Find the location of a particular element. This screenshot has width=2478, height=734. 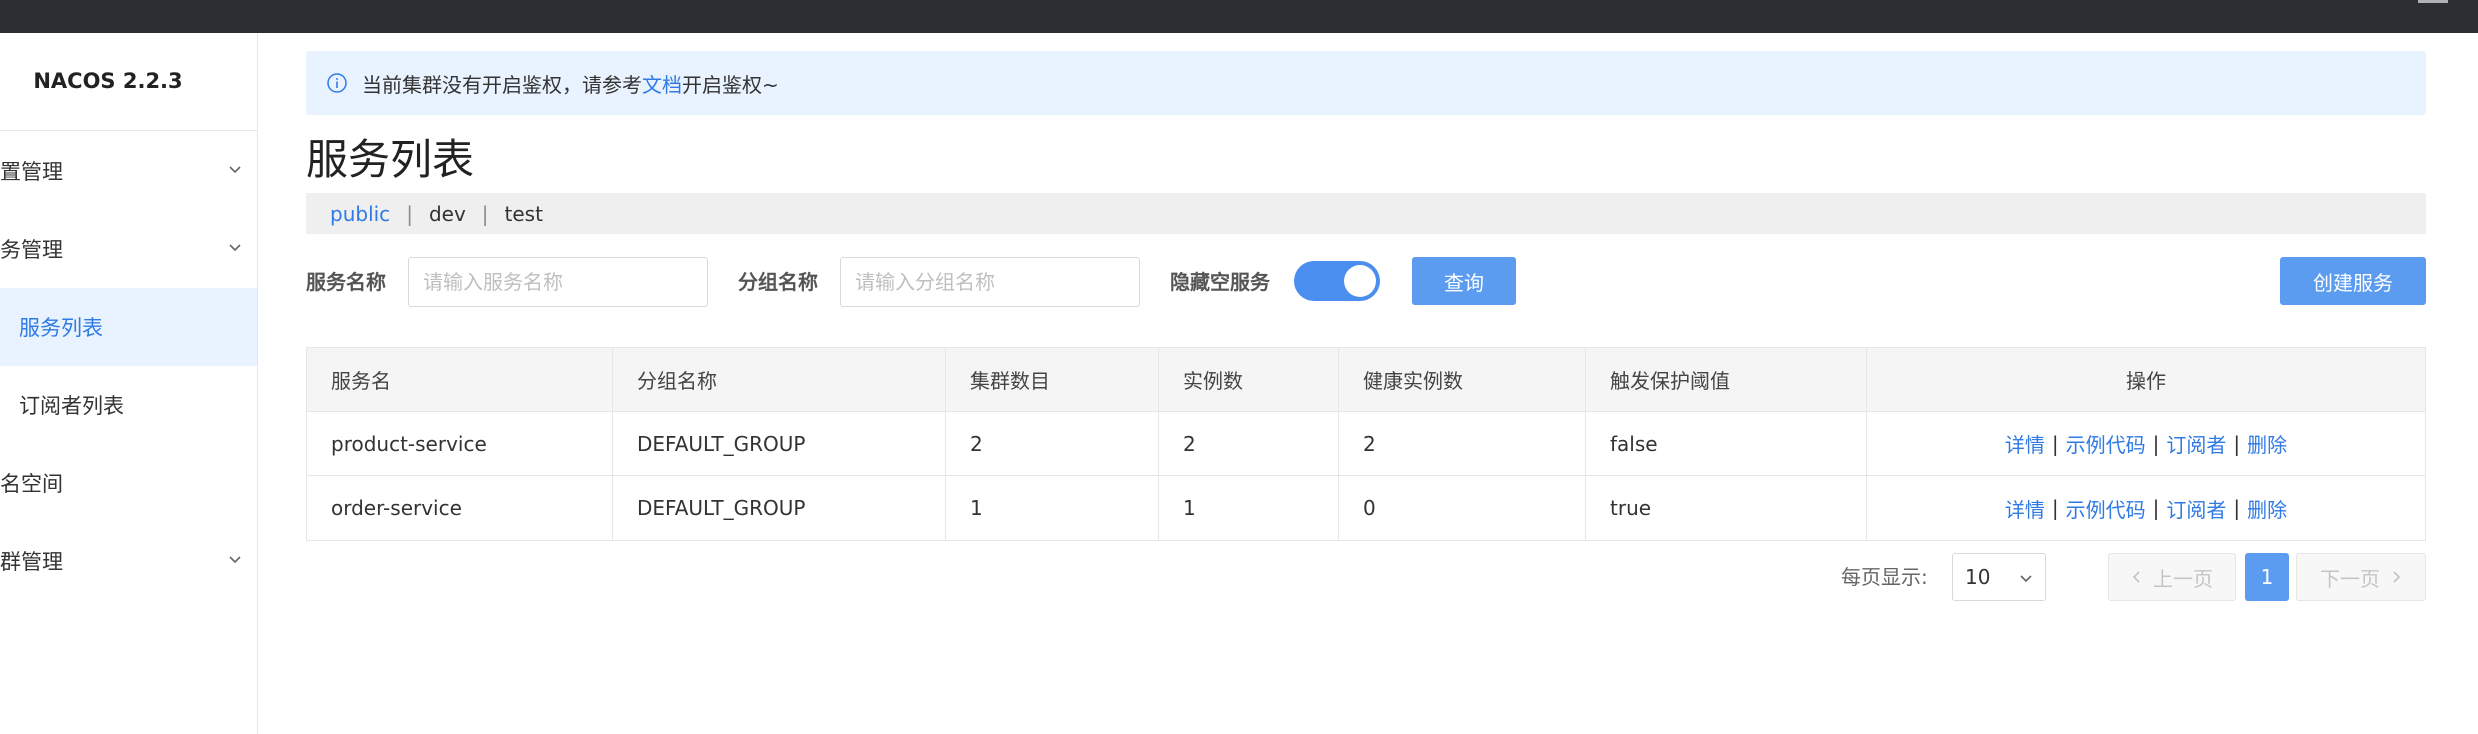

sidebar-divider is located at coordinates (128, 130).